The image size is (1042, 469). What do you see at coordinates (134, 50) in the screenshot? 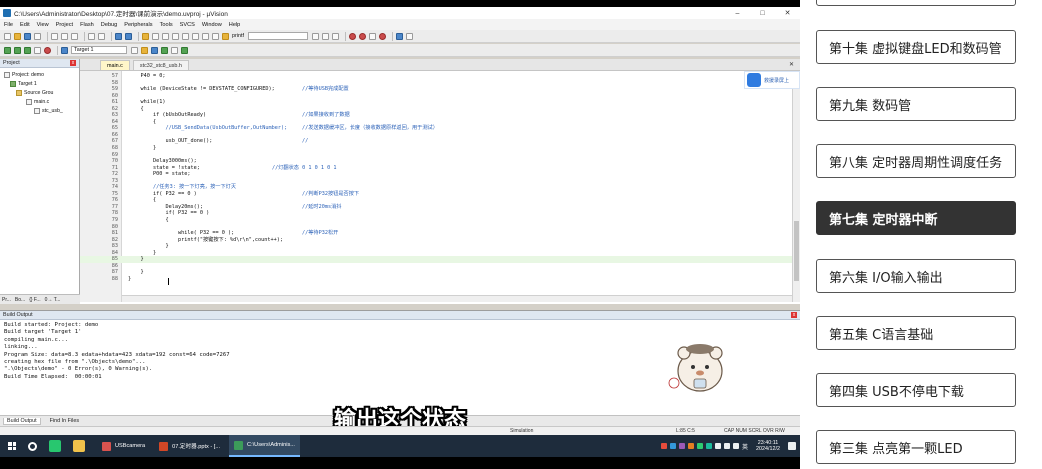
I see `target-options-icon` at bounding box center [134, 50].